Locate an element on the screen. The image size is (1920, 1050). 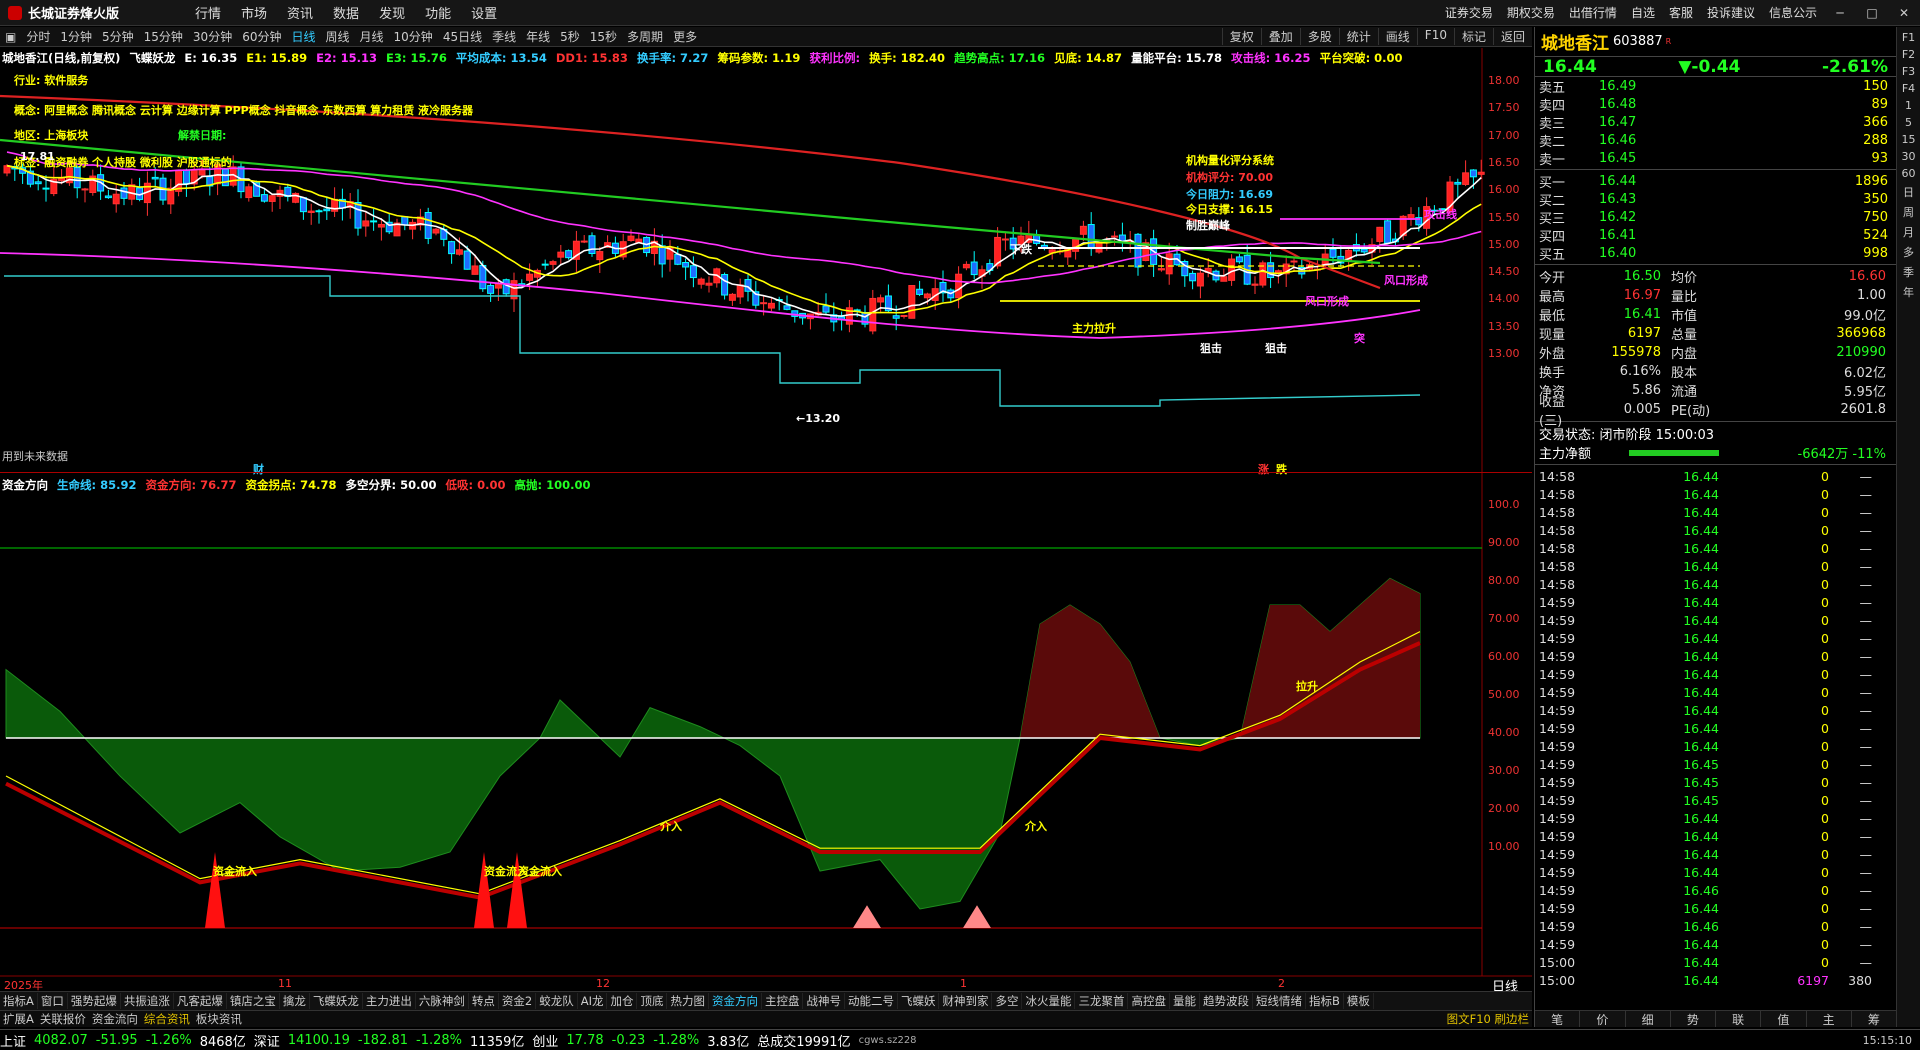
indicator-tab-24: 冰火量能 is located at coordinates (1049, 1001).